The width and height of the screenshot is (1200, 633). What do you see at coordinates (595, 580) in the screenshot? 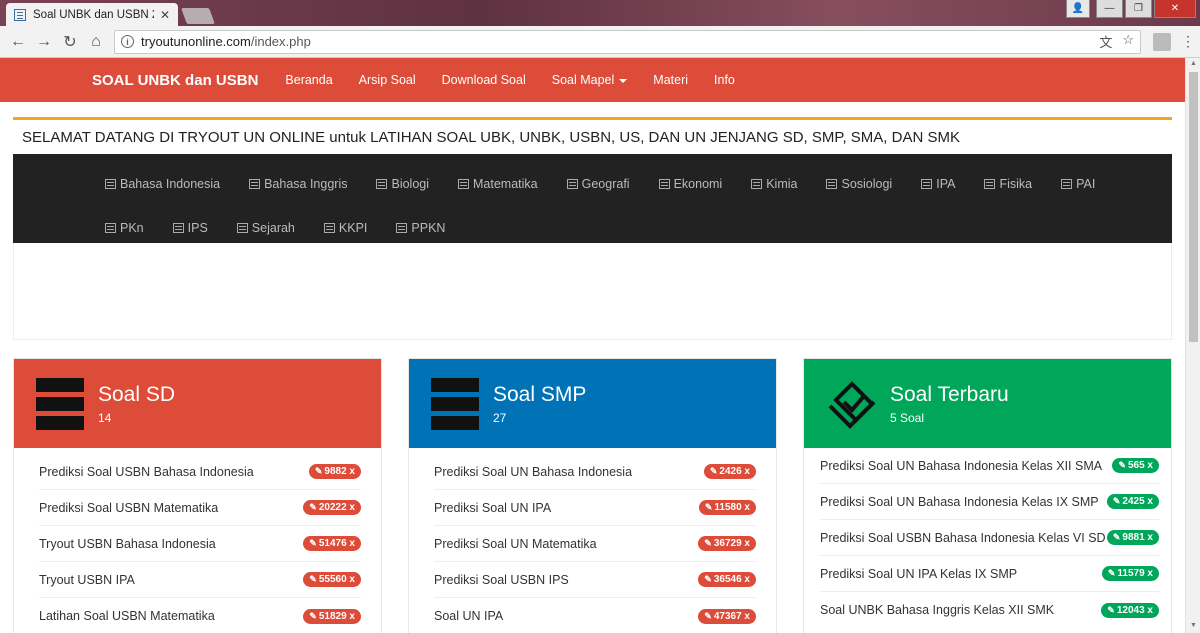
I see `list-item: Prediksi Soal USBN IPS ✎ 36546 x` at bounding box center [595, 580].